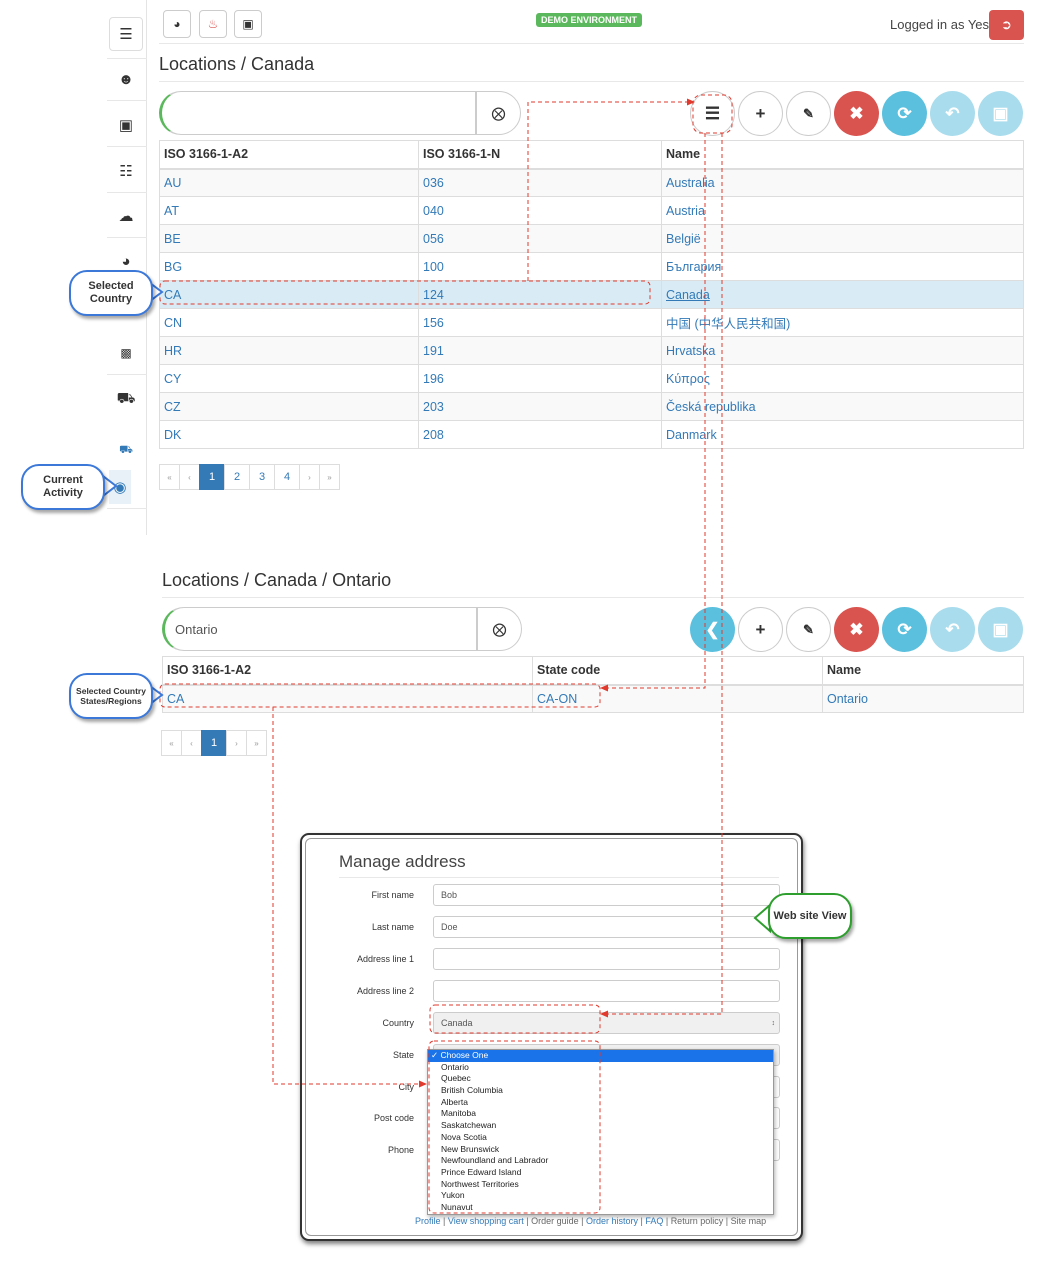 This screenshot has width=1037, height=1263. What do you see at coordinates (126, 451) in the screenshot?
I see `sidebar-item-delivery: ⛟` at bounding box center [126, 451].